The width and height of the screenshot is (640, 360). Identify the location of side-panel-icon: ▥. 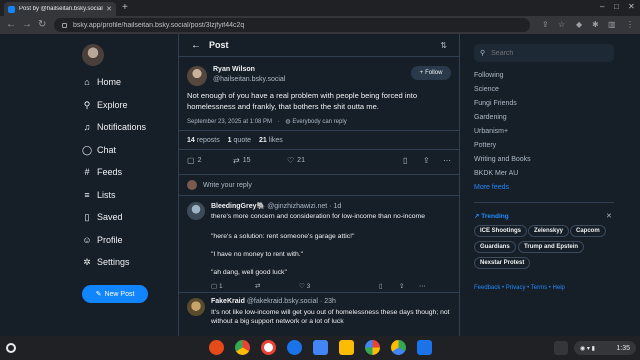
(612, 25).